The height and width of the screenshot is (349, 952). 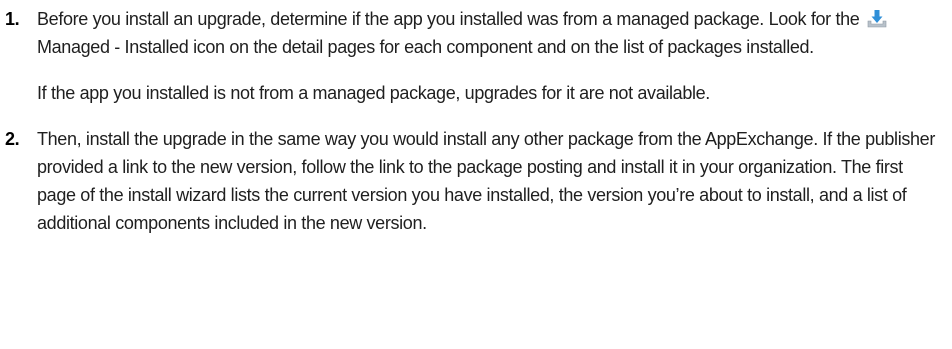 What do you see at coordinates (12, 139) in the screenshot?
I see `step-number: 2.` at bounding box center [12, 139].